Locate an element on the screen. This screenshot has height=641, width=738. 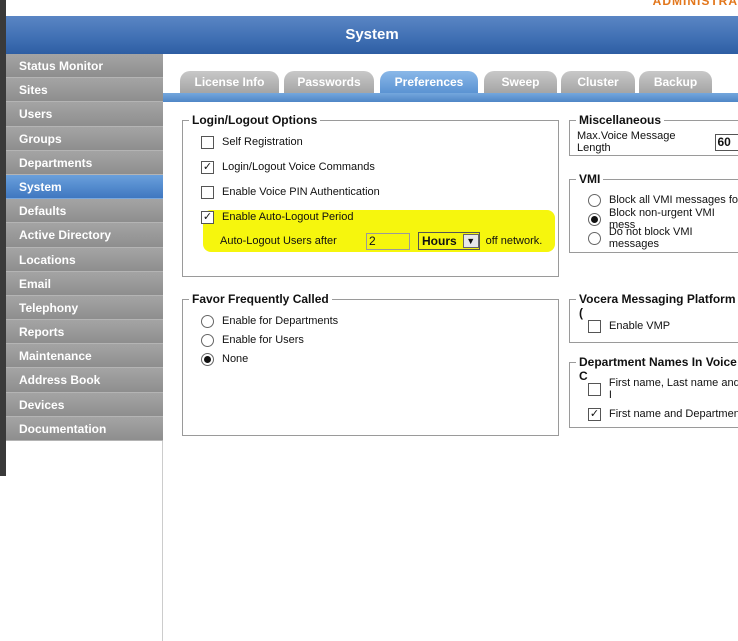
vmi-block-all-row: Block all VMI messages for is located at coordinates (663, 200).